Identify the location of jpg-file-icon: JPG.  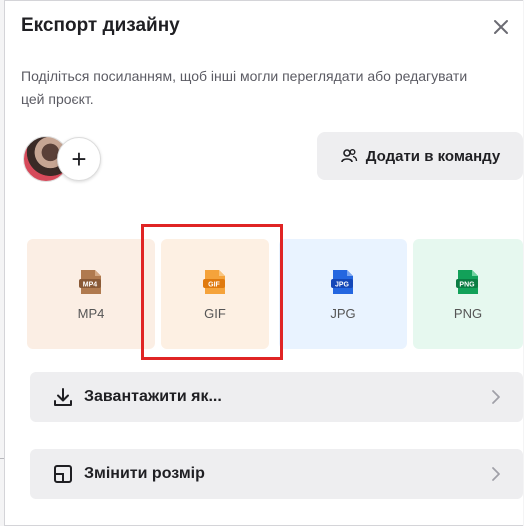
(342, 281).